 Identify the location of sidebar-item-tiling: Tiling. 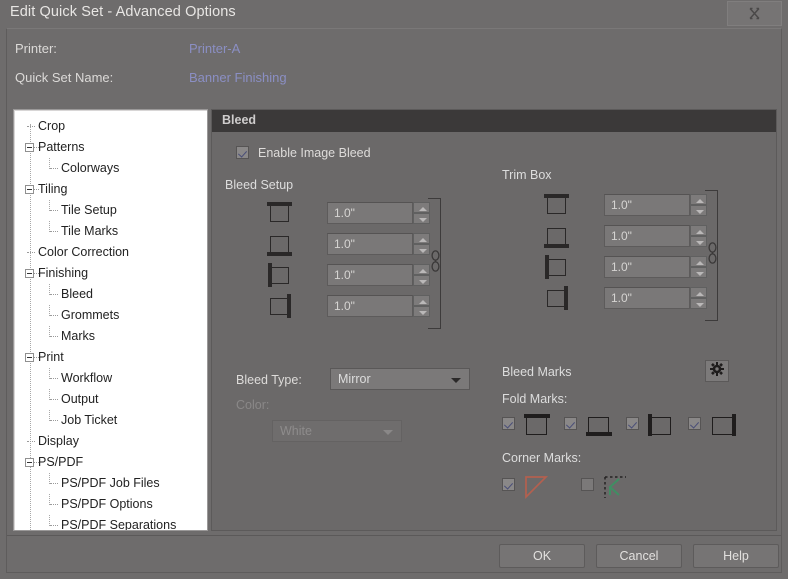
(110, 189).